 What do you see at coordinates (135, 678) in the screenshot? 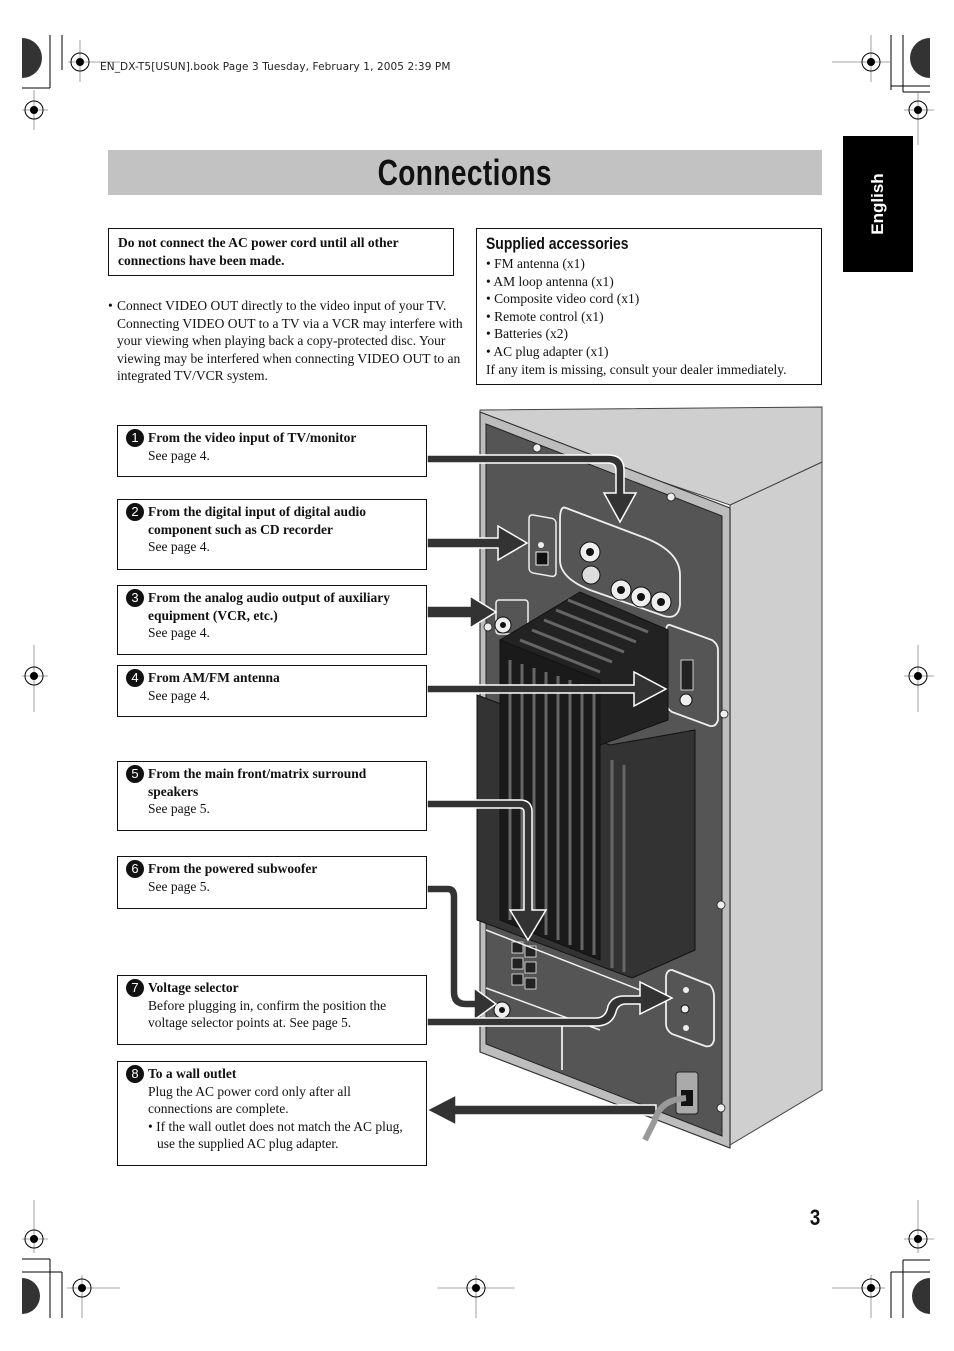
I see `callout-number: 4` at bounding box center [135, 678].